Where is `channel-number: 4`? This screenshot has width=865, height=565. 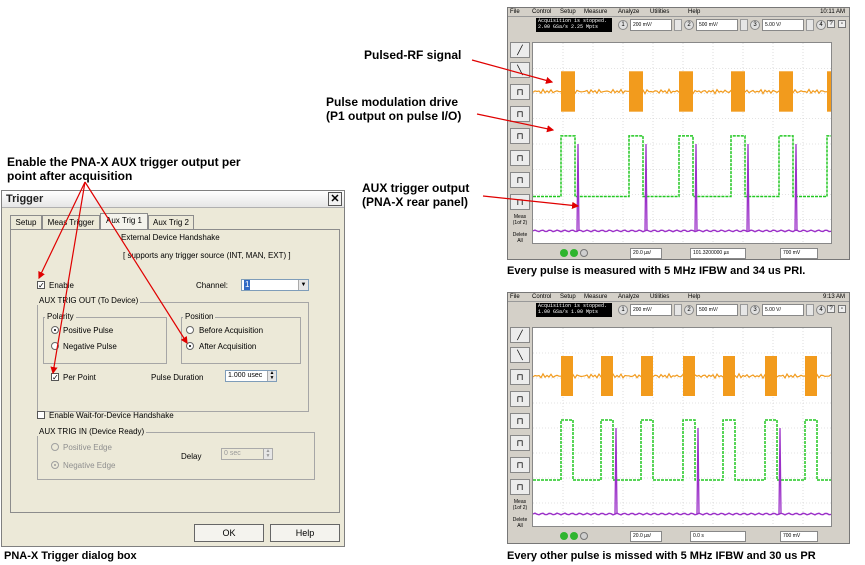 channel-number: 4 is located at coordinates (821, 310).